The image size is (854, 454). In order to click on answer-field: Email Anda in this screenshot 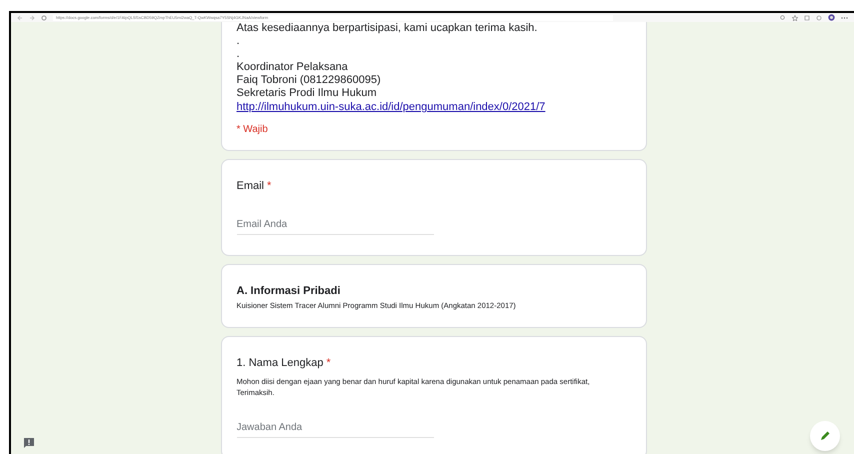, I will do `click(335, 225)`.